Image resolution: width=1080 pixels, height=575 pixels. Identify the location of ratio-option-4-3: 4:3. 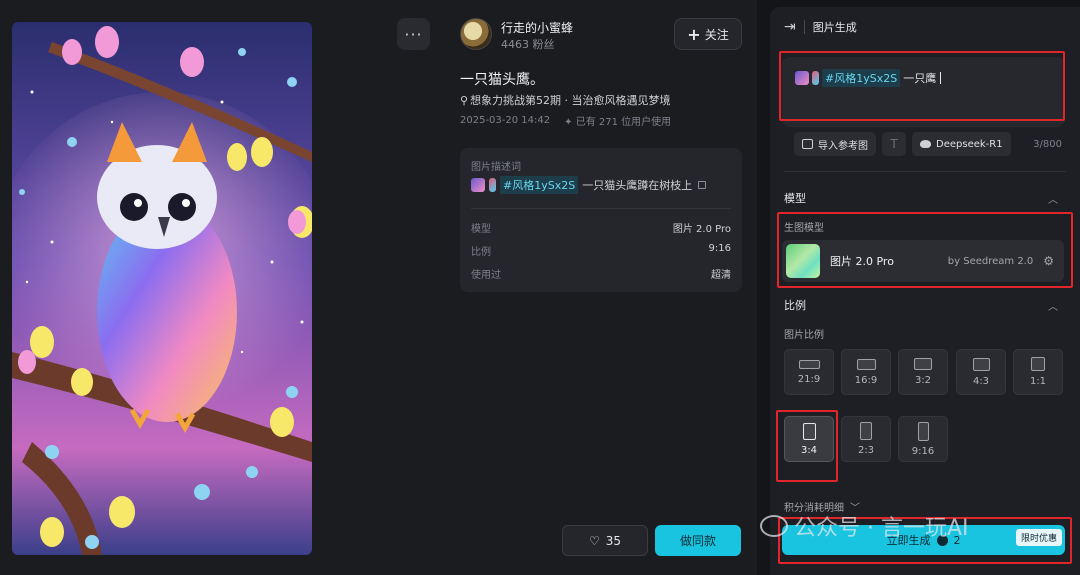
(981, 372).